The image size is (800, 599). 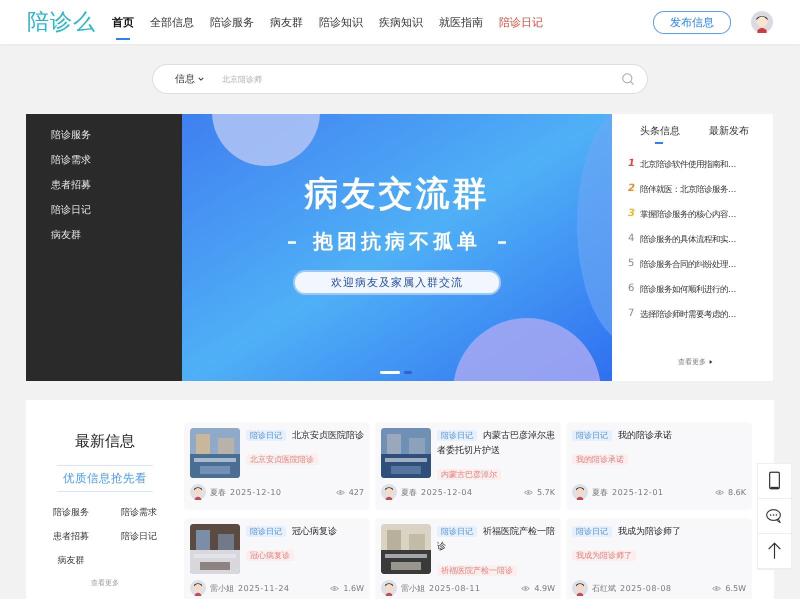 I want to click on section-title: 最新信息, so click(x=105, y=441).